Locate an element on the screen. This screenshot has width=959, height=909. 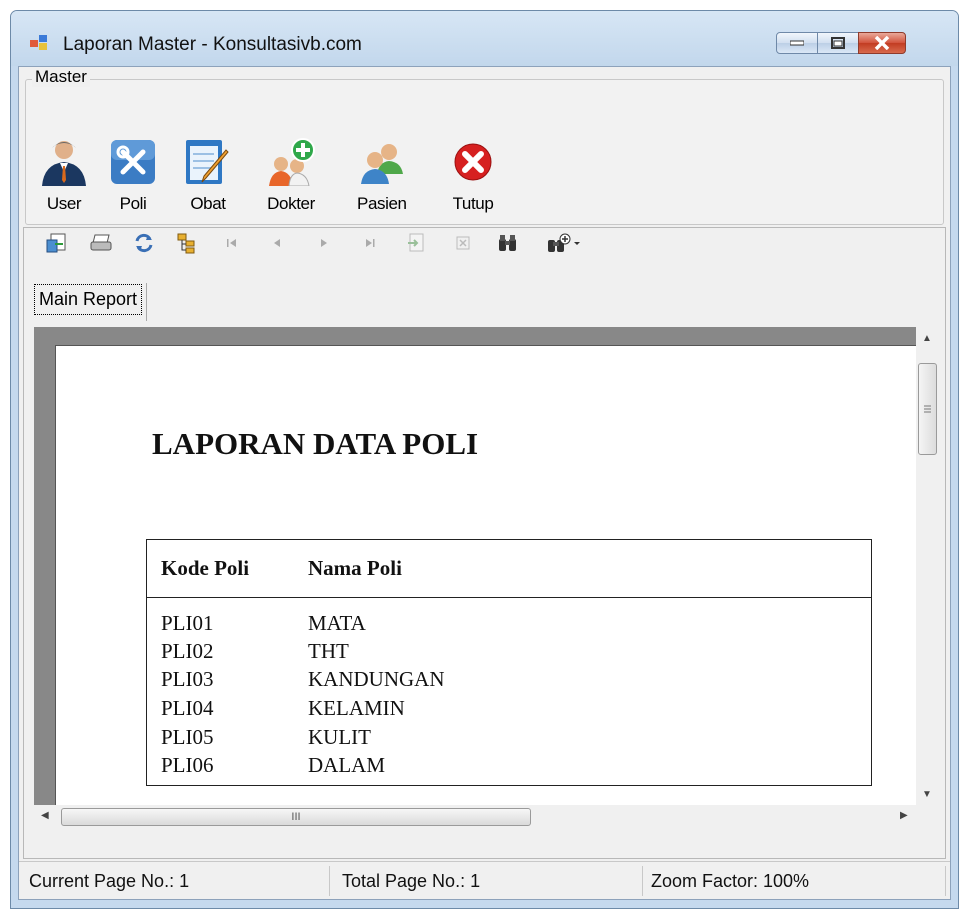
tutup-button: Tutup is located at coordinates (473, 176).